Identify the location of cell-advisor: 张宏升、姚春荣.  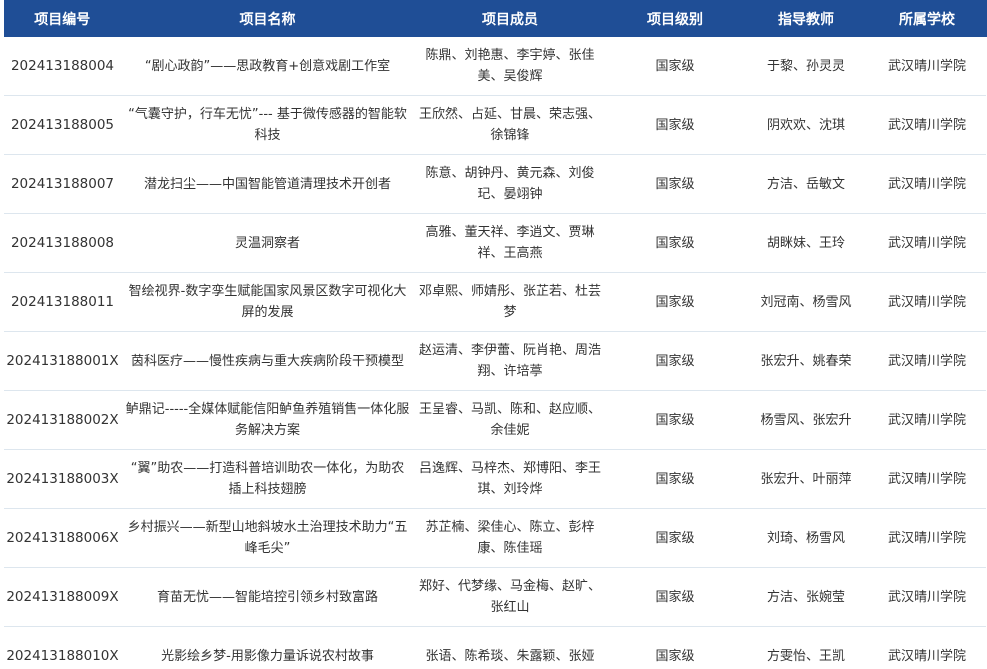
(806, 361).